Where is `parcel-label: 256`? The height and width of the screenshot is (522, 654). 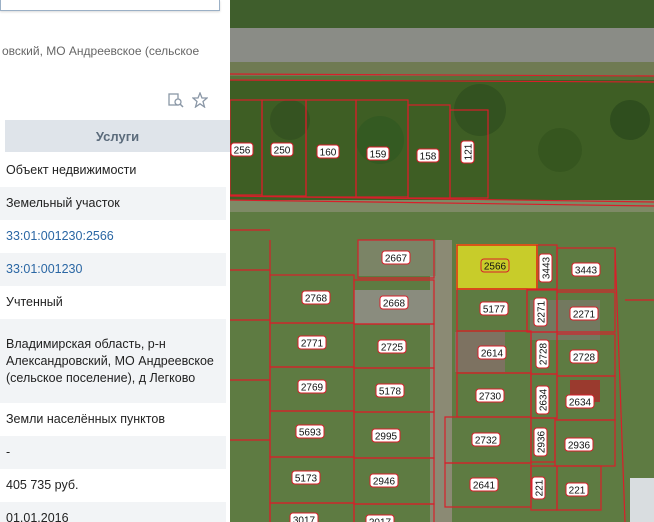 parcel-label: 256 is located at coordinates (242, 149).